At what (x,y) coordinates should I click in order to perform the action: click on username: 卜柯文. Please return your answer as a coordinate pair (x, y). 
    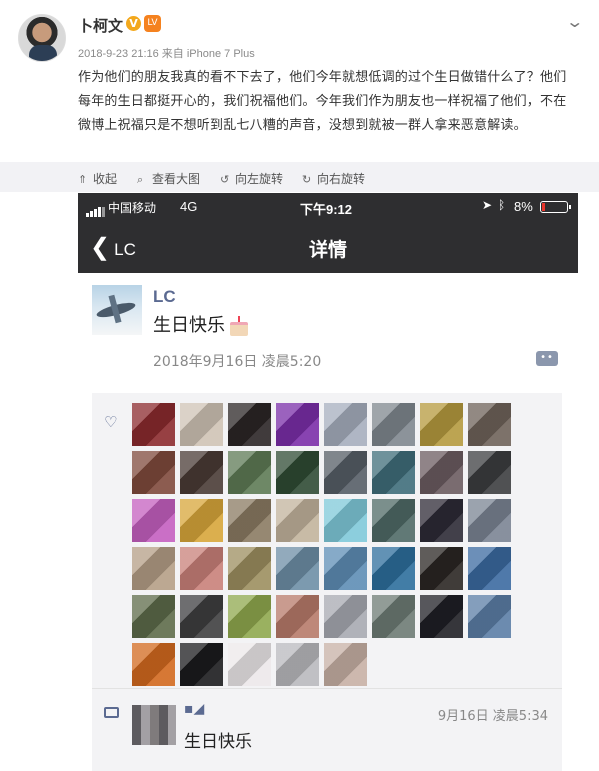
    Looking at the image, I should click on (100, 25).